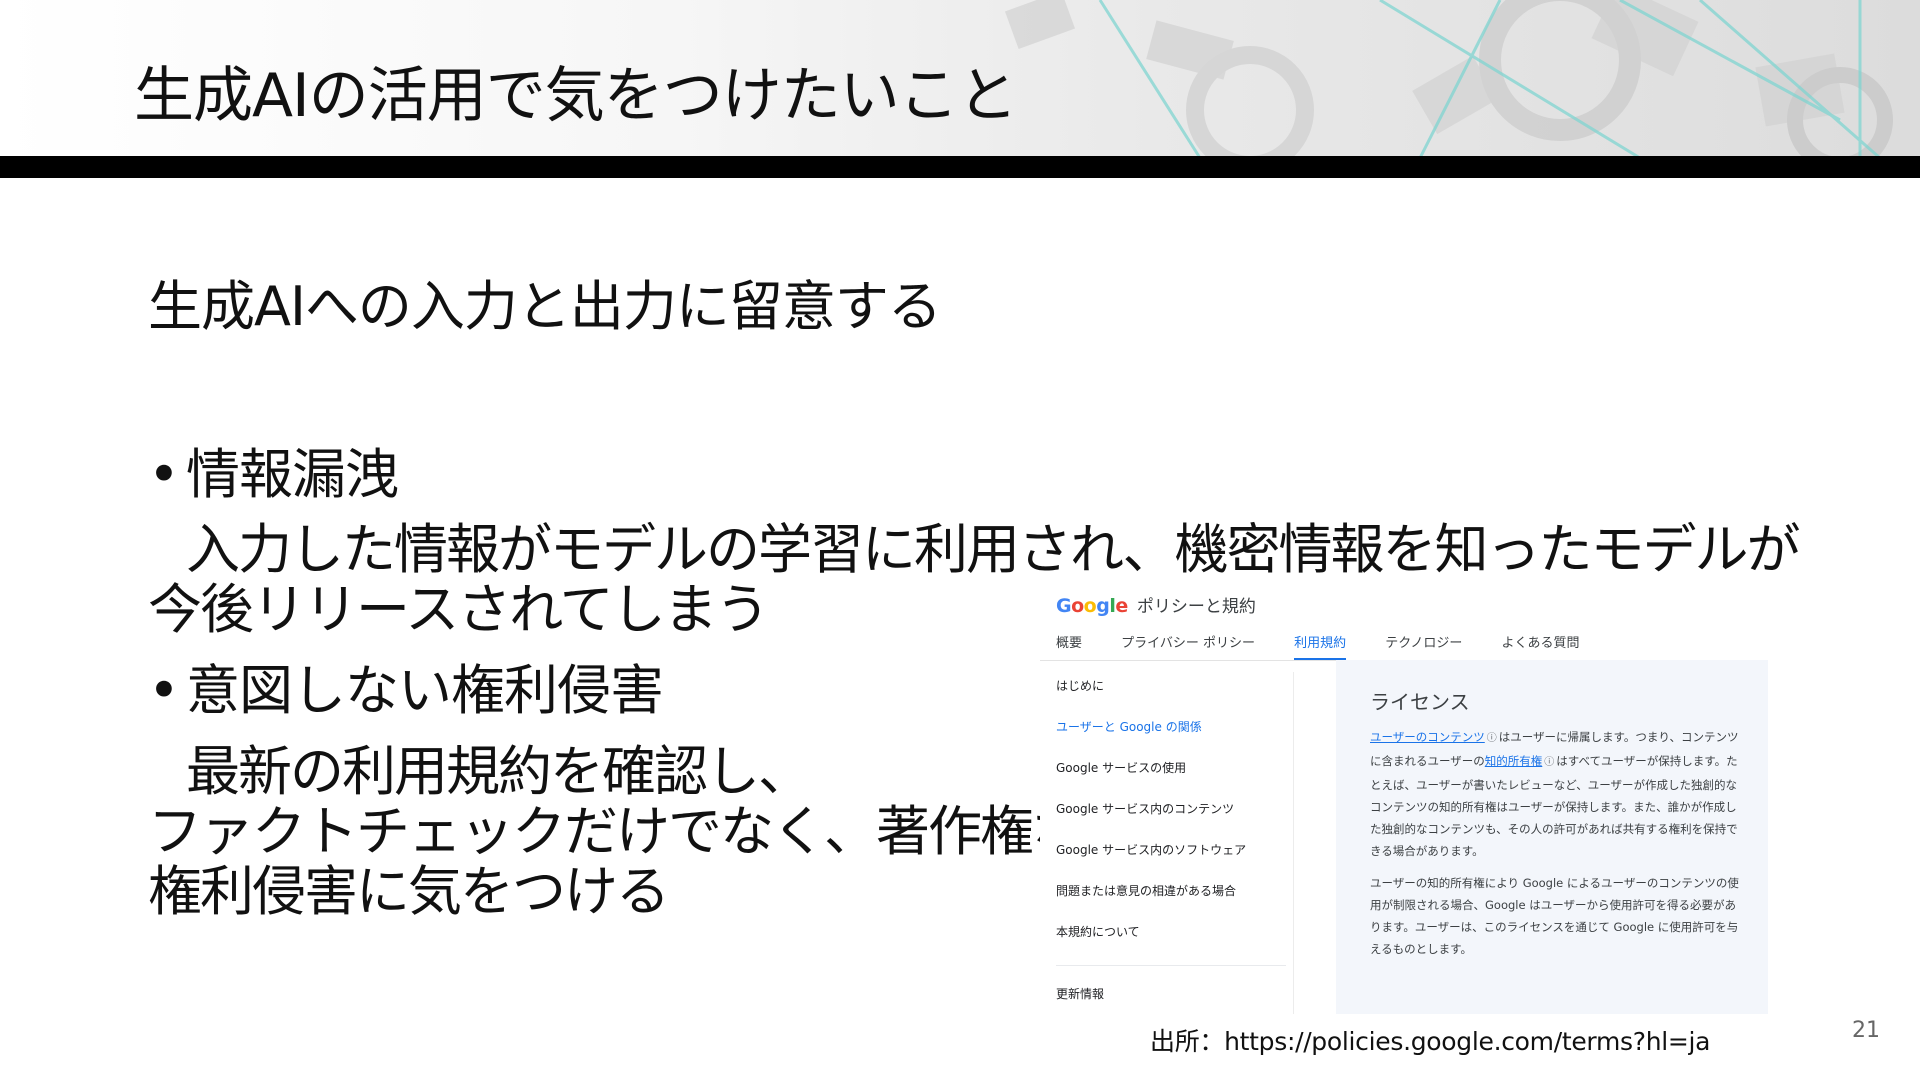 The image size is (1920, 1080). What do you see at coordinates (1171, 862) in the screenshot?
I see `sidebar-item-software: Google サービス内のソフトウェア` at bounding box center [1171, 862].